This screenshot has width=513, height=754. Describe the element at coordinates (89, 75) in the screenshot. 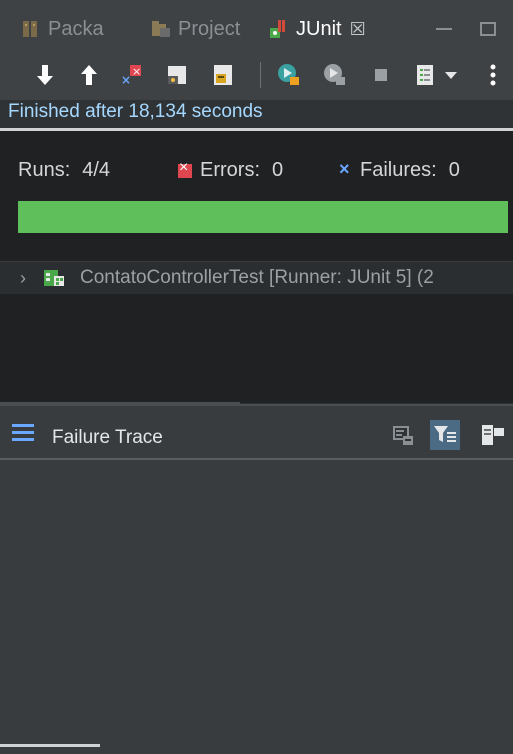

I see `previous-failure-icon` at that location.